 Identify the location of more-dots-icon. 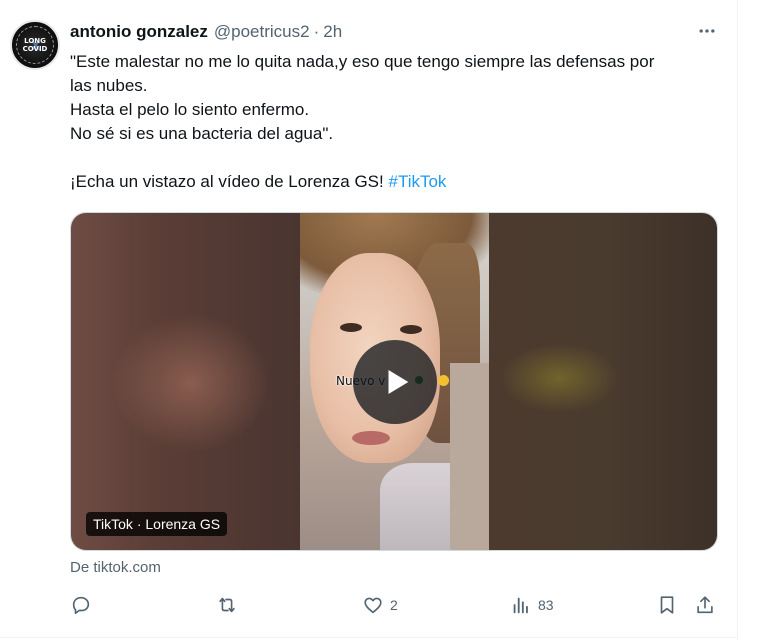
(707, 31).